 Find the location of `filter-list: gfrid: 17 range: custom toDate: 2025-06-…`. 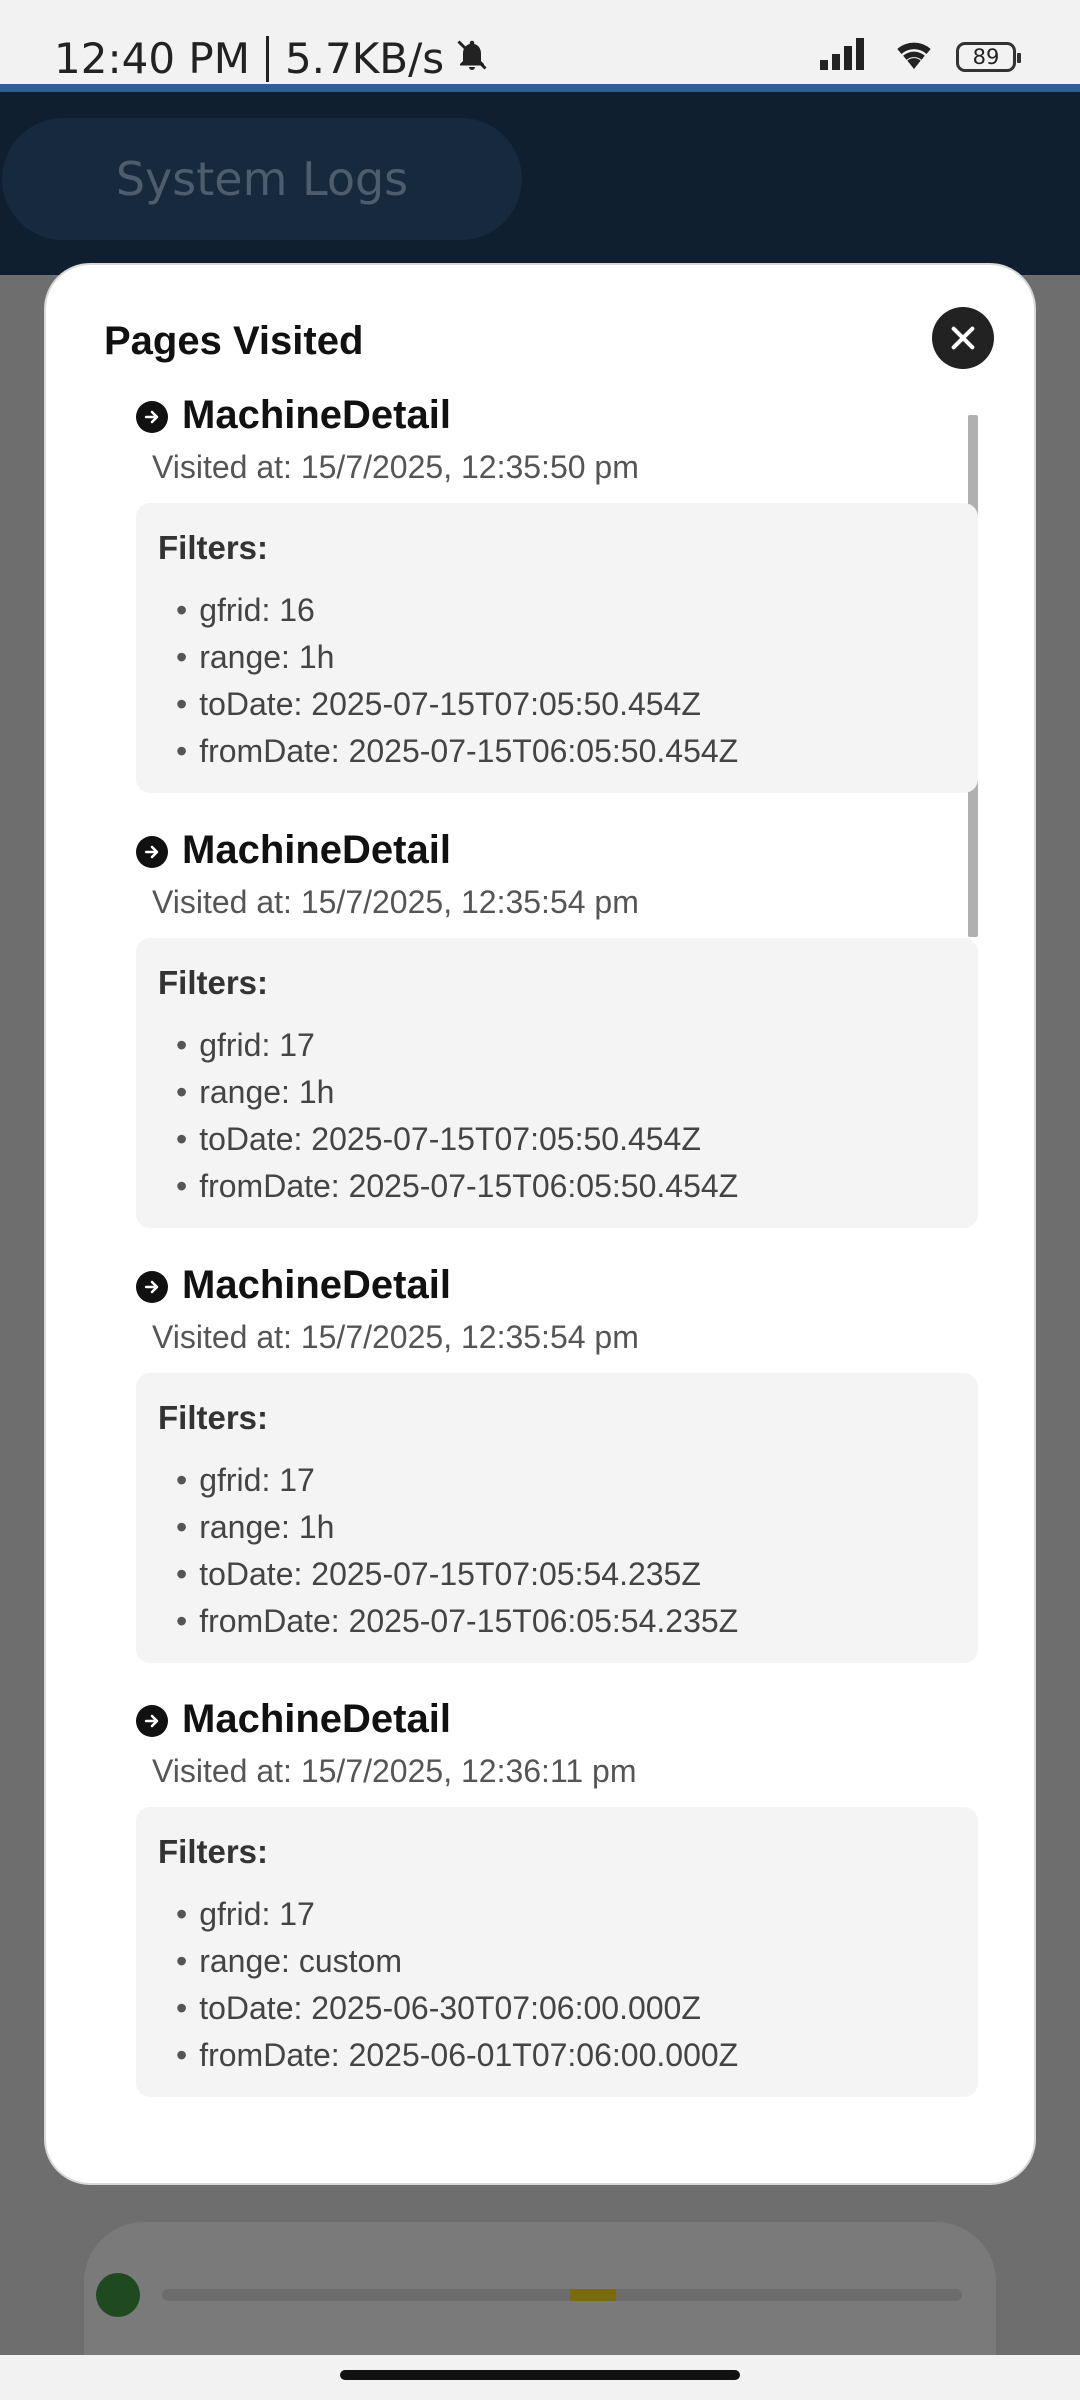

filter-list: gfrid: 17 range: custom toDate: 2025-06-… is located at coordinates (457, 1985).